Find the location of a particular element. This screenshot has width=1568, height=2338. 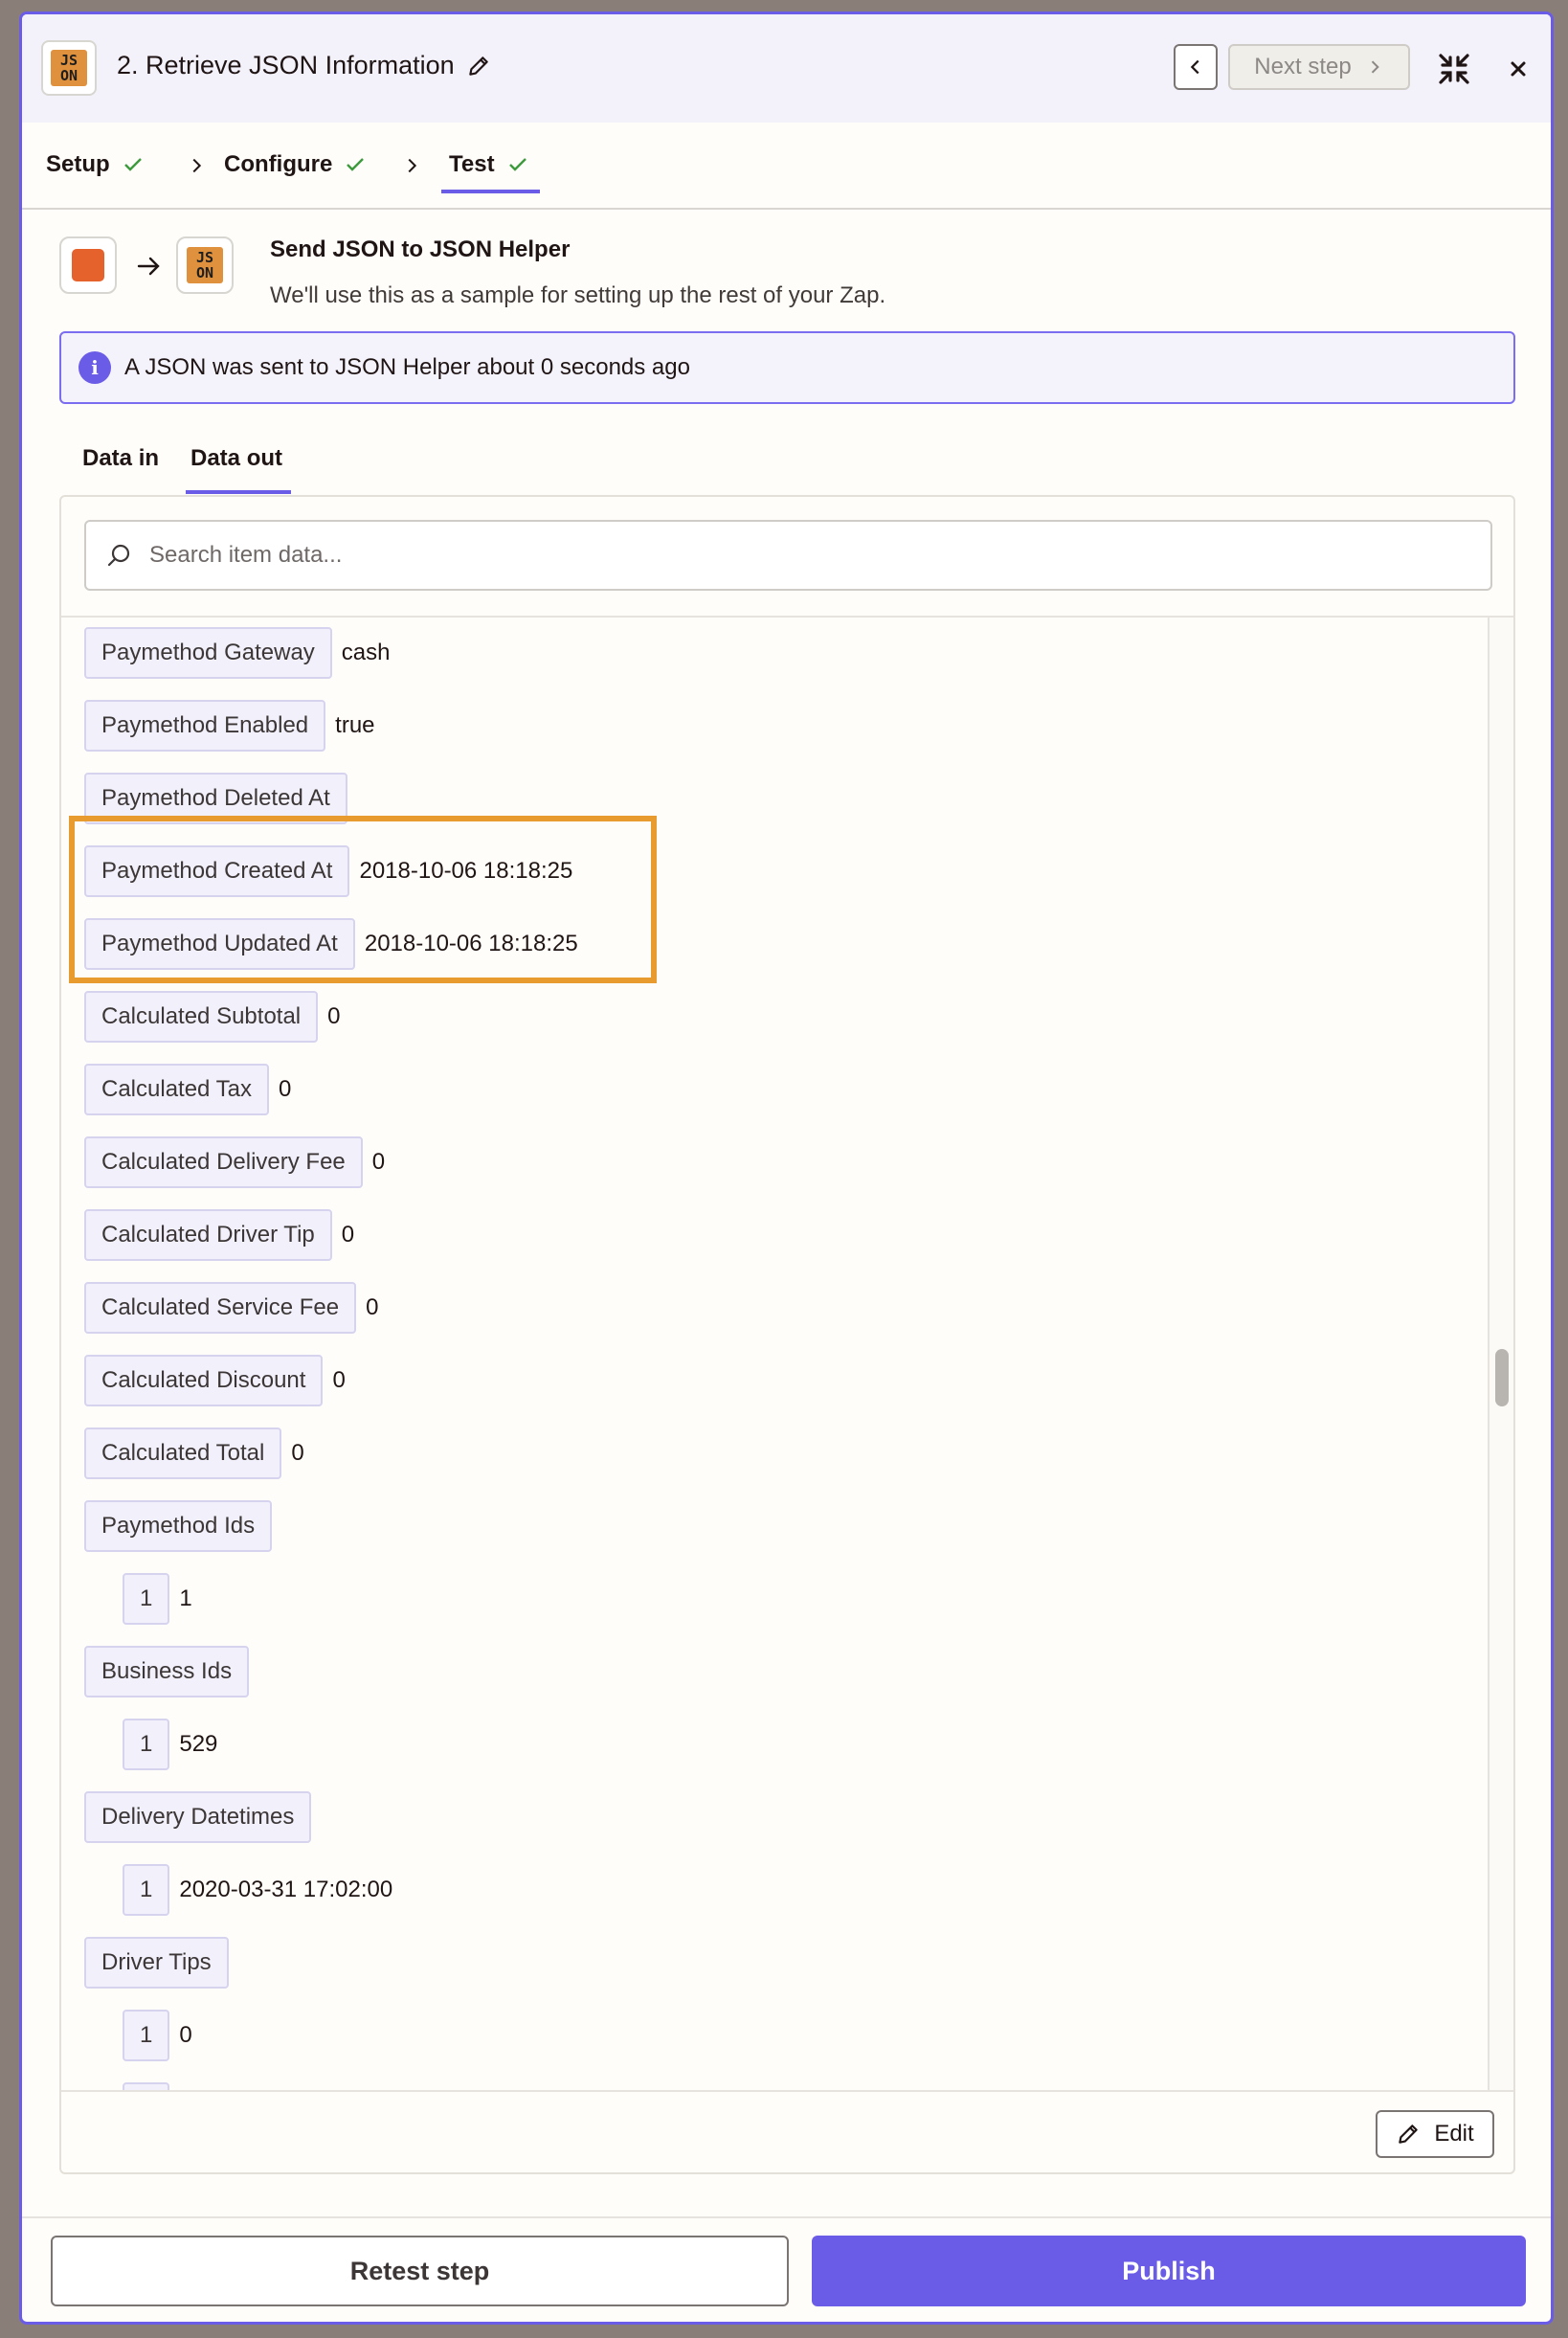

data-row: Paymethod Gateway cash is located at coordinates (238, 653).